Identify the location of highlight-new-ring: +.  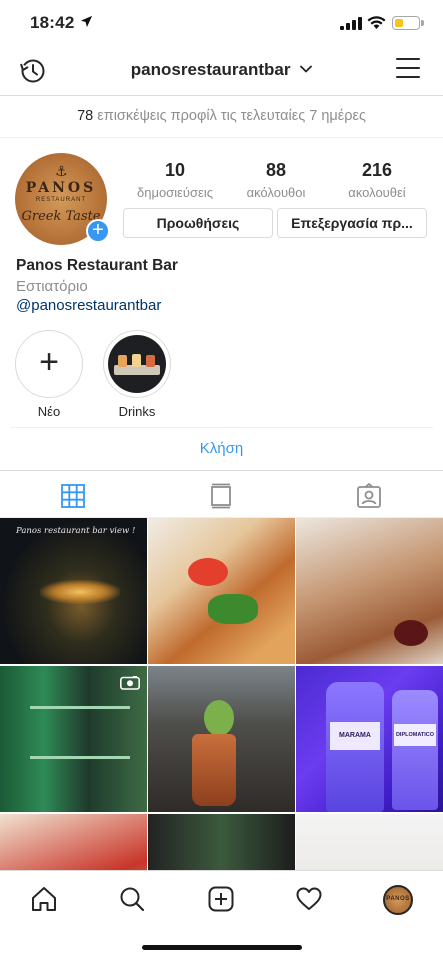
(49, 364).